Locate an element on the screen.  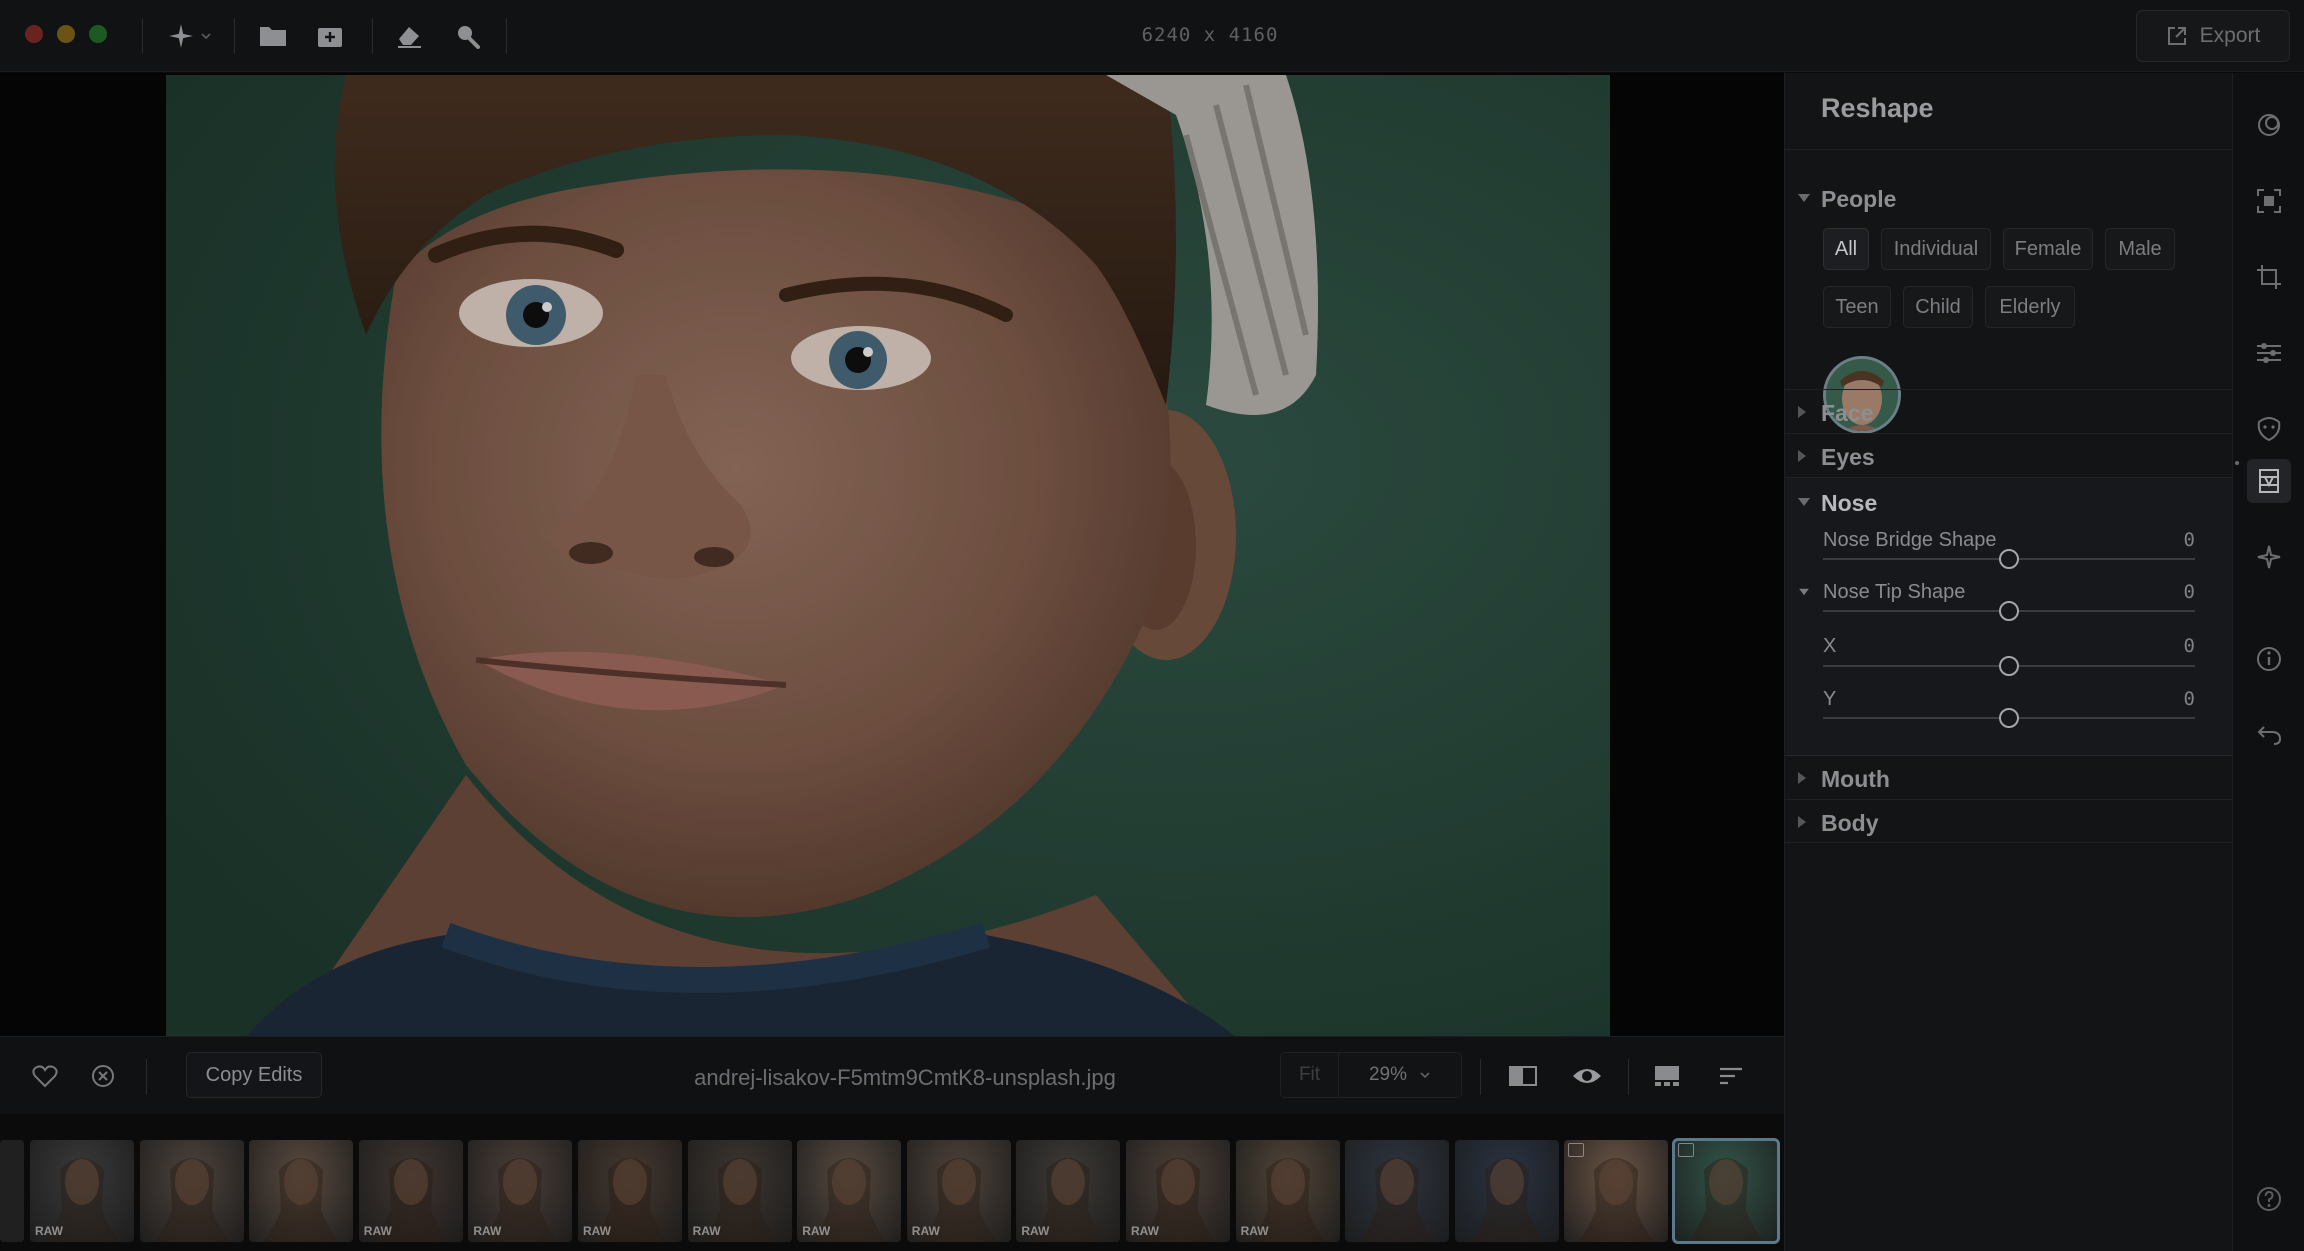
search-button is located at coordinates (467, 36).